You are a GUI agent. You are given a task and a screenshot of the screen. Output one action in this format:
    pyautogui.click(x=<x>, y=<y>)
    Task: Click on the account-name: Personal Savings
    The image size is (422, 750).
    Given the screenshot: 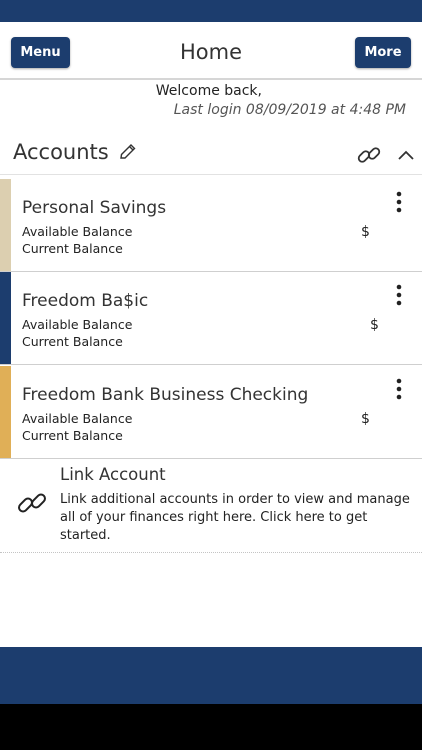 What is the action you would take?
    pyautogui.click(x=94, y=208)
    